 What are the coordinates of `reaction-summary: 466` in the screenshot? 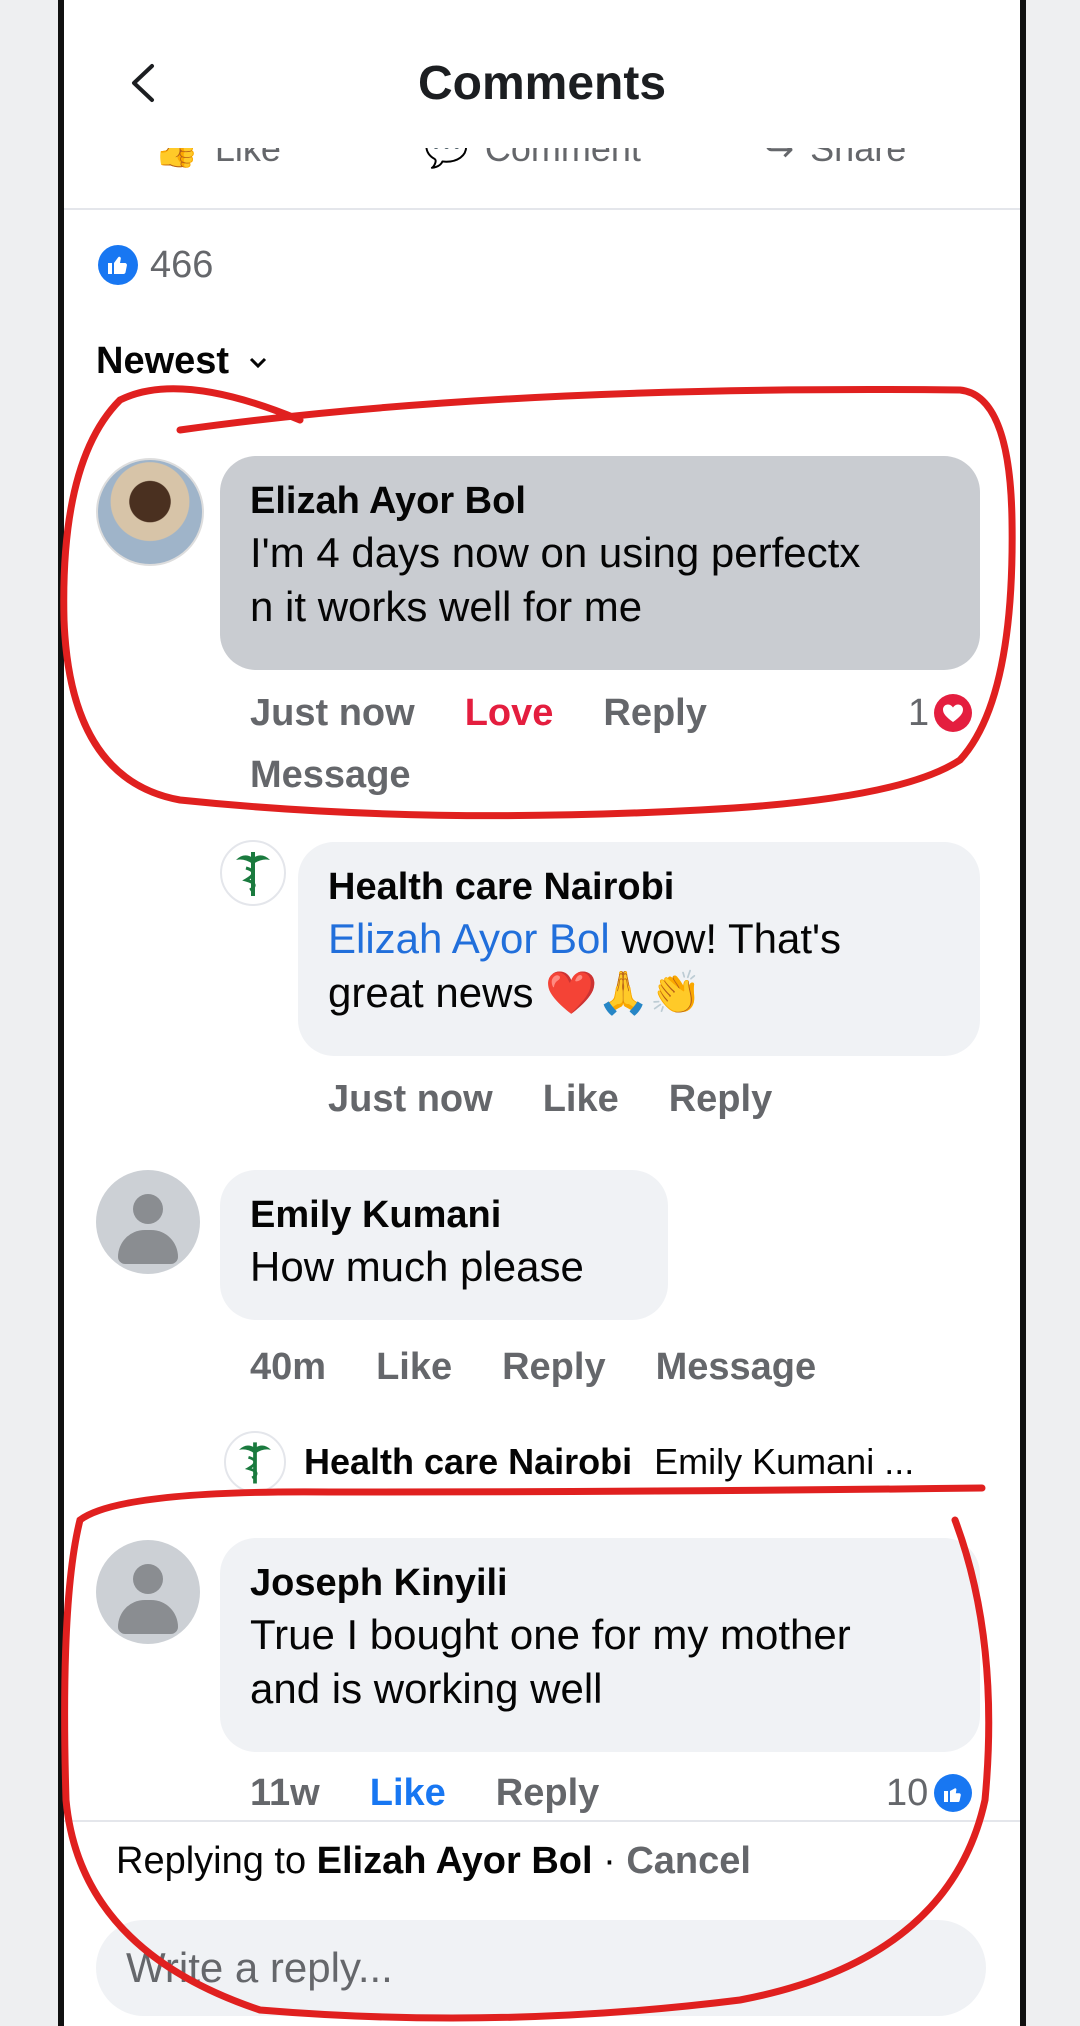 It's located at (155, 265).